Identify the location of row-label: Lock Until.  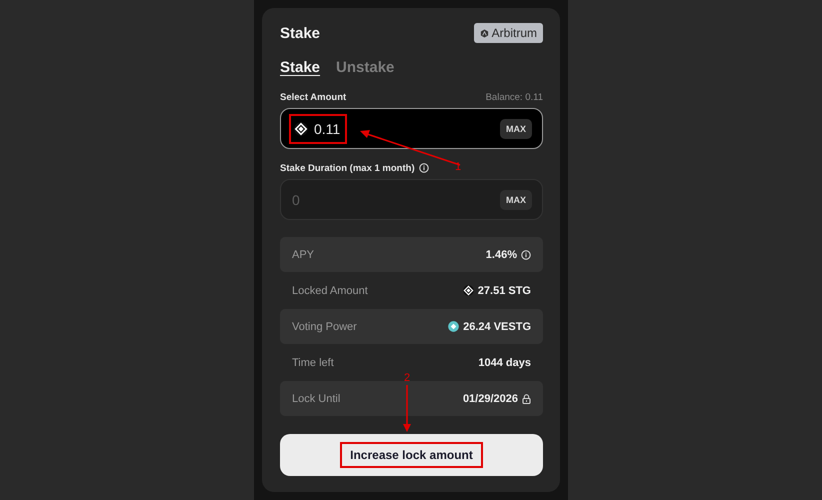
(316, 398).